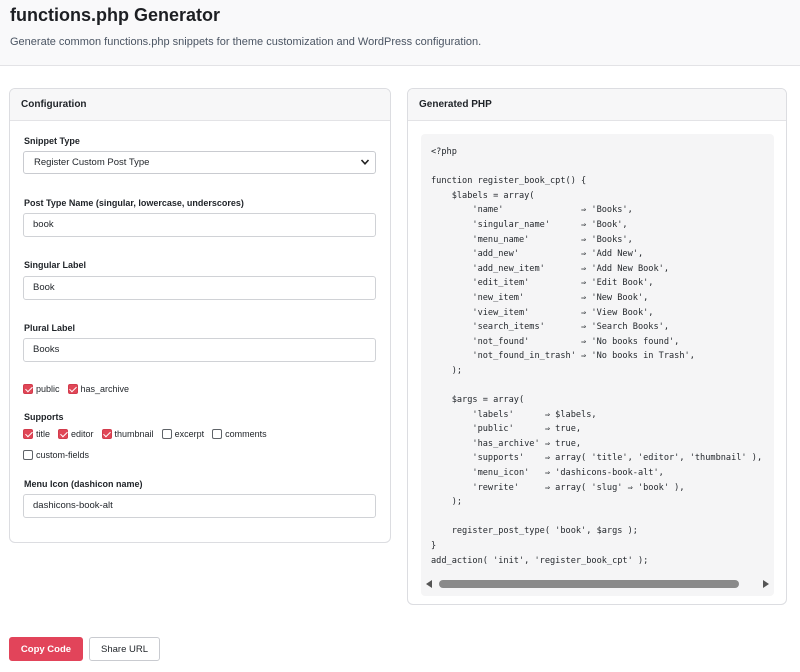 Image resolution: width=800 pixels, height=672 pixels. What do you see at coordinates (28, 455) in the screenshot?
I see `supports-custom-fields-checkbox` at bounding box center [28, 455].